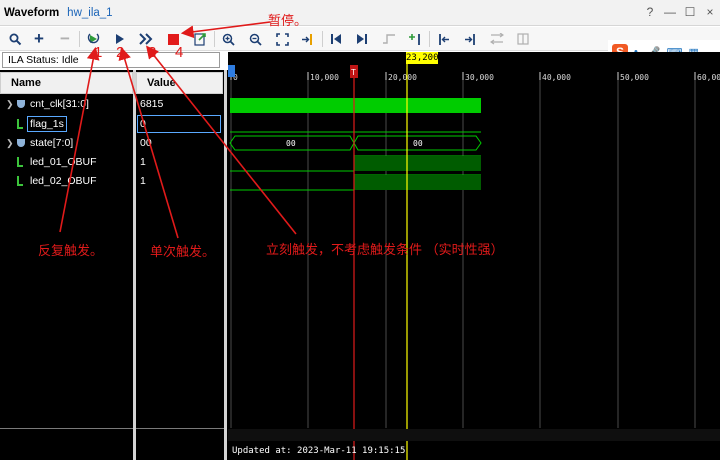 The image size is (720, 460). I want to click on signal-value: 6815, so click(152, 104).